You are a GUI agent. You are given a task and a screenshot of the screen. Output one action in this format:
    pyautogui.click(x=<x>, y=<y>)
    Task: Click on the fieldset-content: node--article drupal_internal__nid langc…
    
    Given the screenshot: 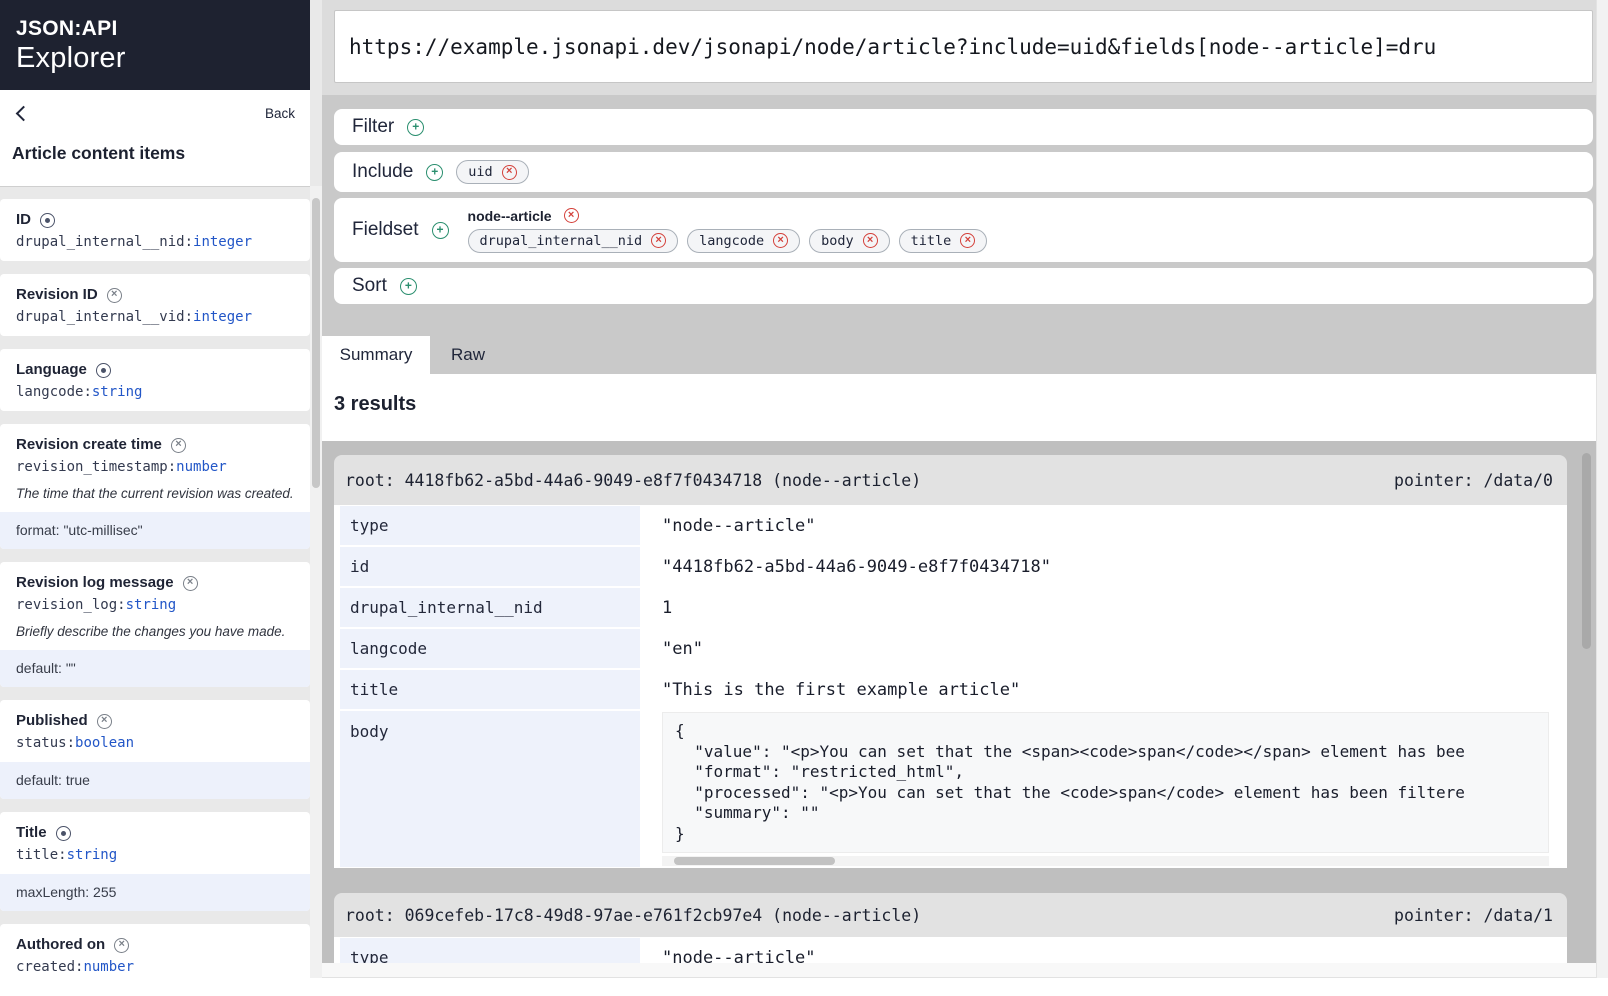 What is the action you would take?
    pyautogui.click(x=727, y=230)
    